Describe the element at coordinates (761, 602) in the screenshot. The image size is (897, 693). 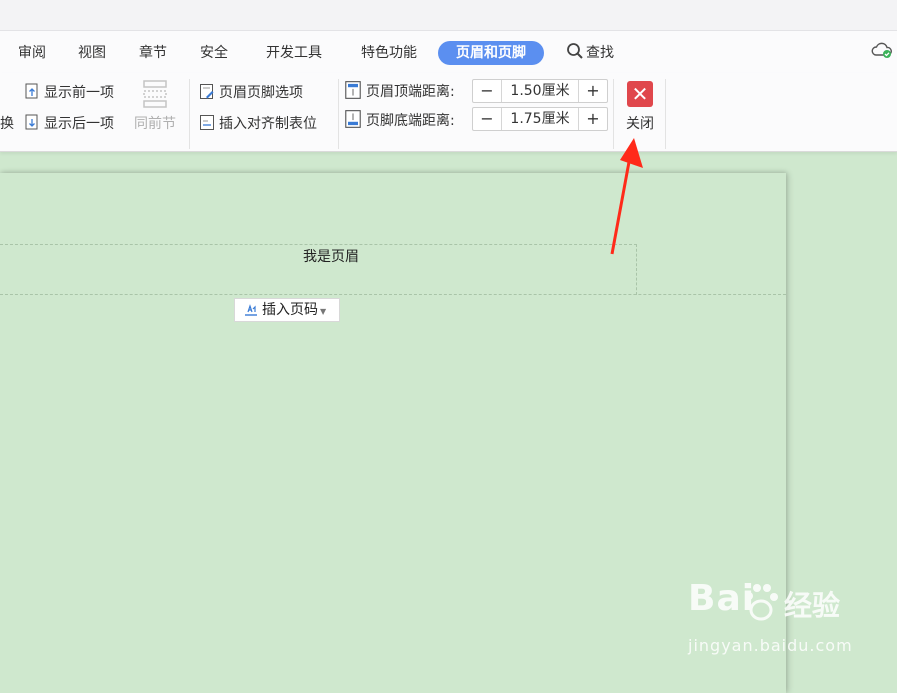
I see `paw-logo-icon` at that location.